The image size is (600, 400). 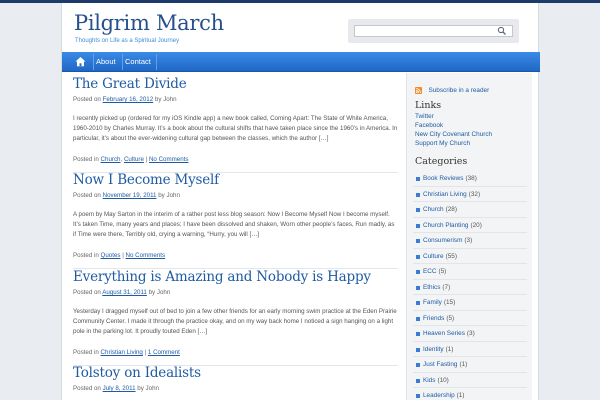 I want to click on post-meta: Posted on November 19, 2011 by John, so click(x=235, y=195).